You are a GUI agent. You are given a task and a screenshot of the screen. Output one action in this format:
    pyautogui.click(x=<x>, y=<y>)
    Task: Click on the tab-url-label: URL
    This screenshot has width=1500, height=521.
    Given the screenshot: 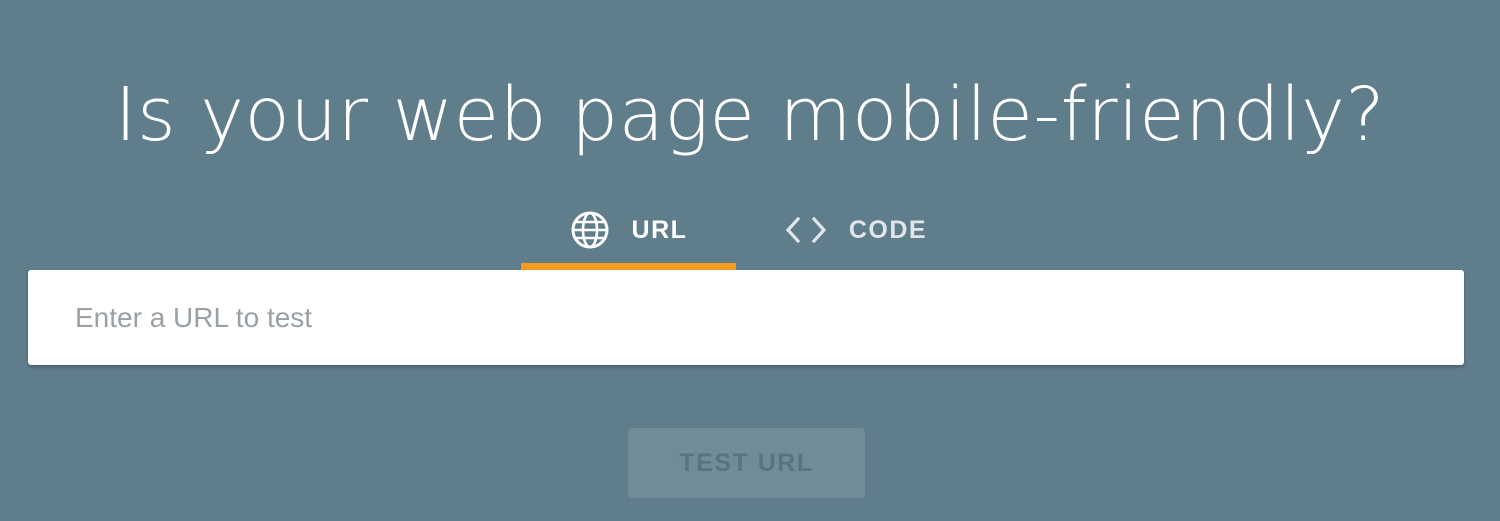 What is the action you would take?
    pyautogui.click(x=659, y=229)
    